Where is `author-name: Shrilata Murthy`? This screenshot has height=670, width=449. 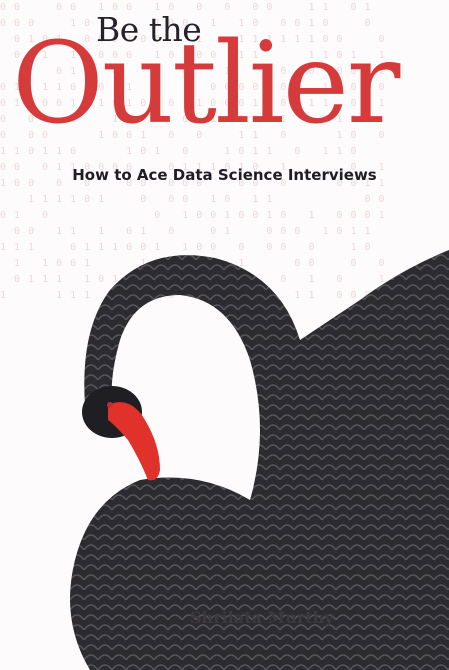
author-name: Shrilata Murthy is located at coordinates (262, 617).